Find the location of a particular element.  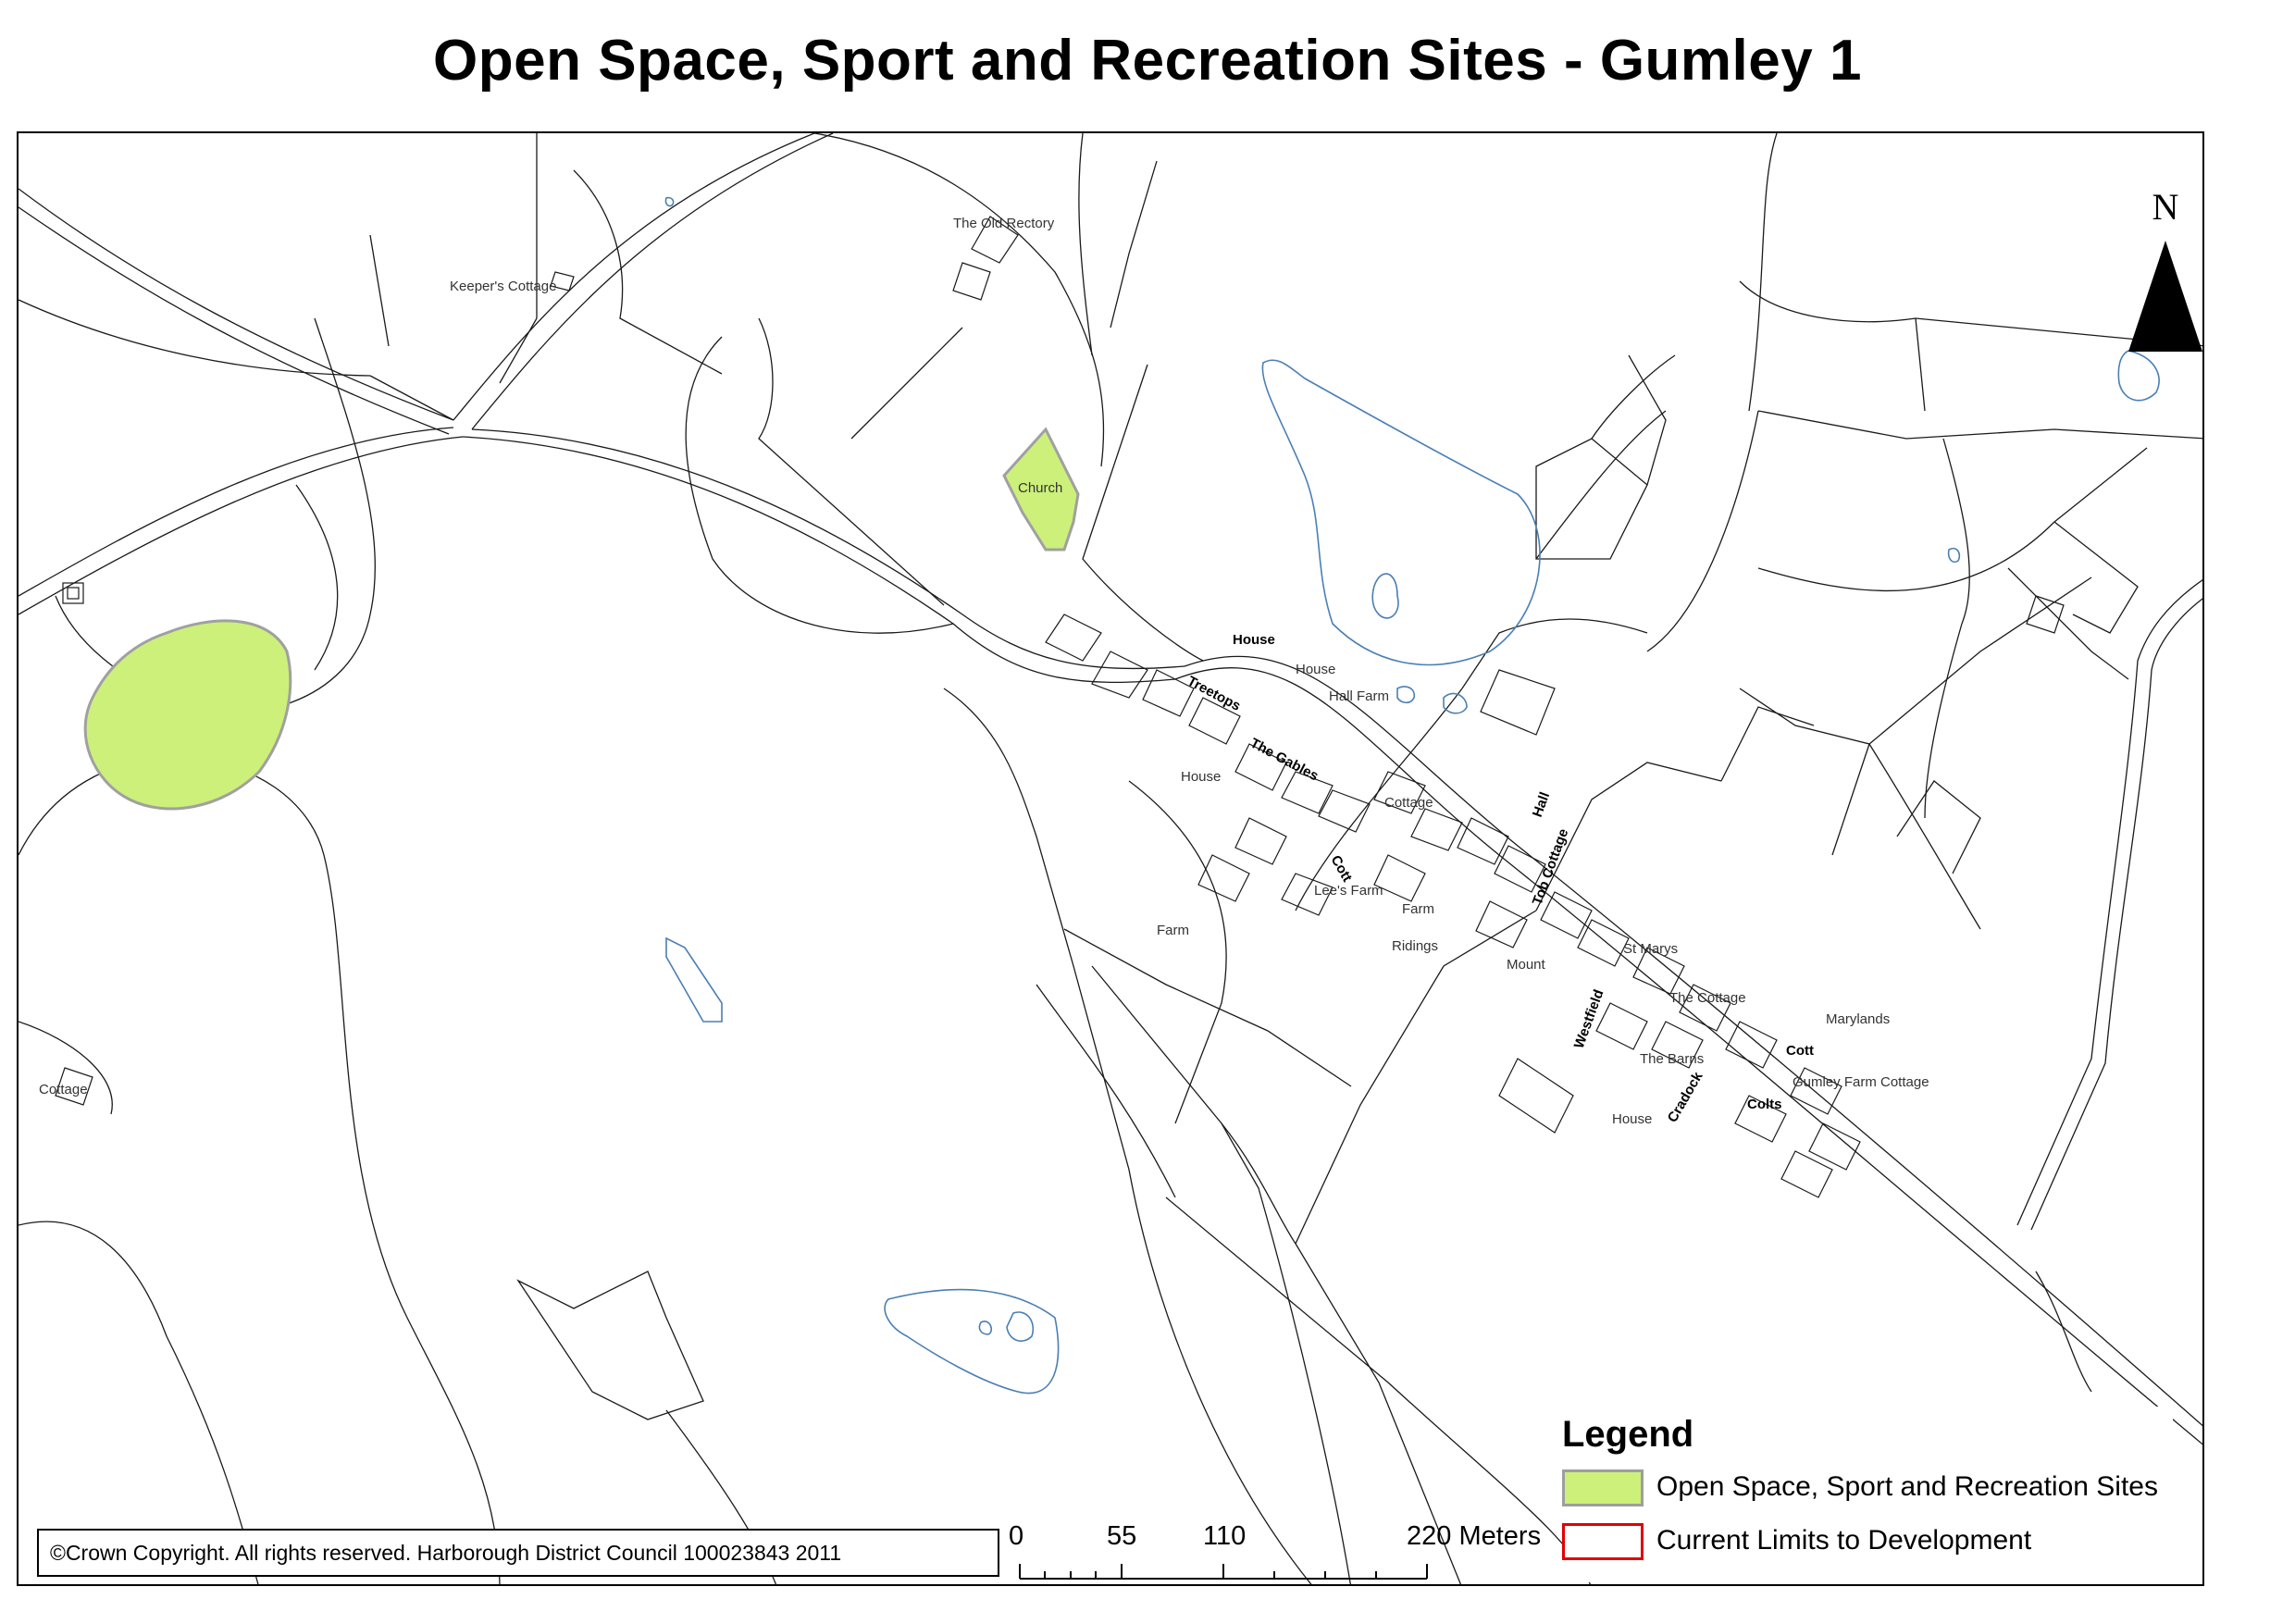

map-label: Lee's Farm is located at coordinates (1349, 891).